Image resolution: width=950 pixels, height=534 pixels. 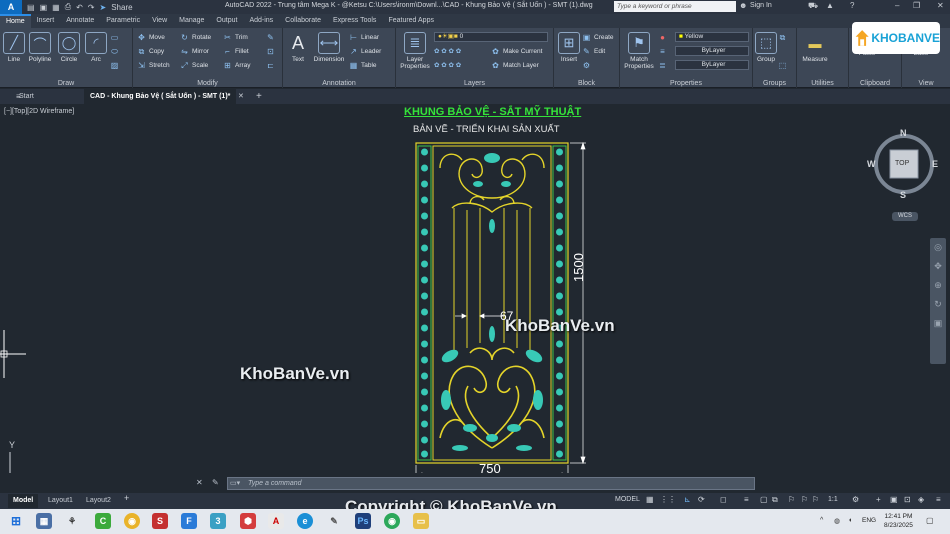 I want to click on recent-commands-icon: ▭▾, so click(x=235, y=483).